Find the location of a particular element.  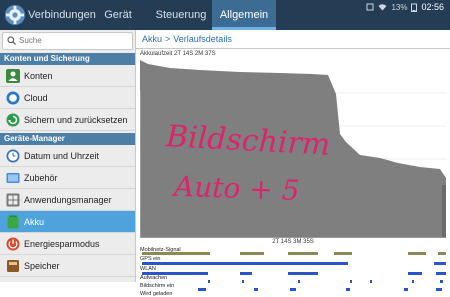

battery-percent: 13% is located at coordinates (399, 7).